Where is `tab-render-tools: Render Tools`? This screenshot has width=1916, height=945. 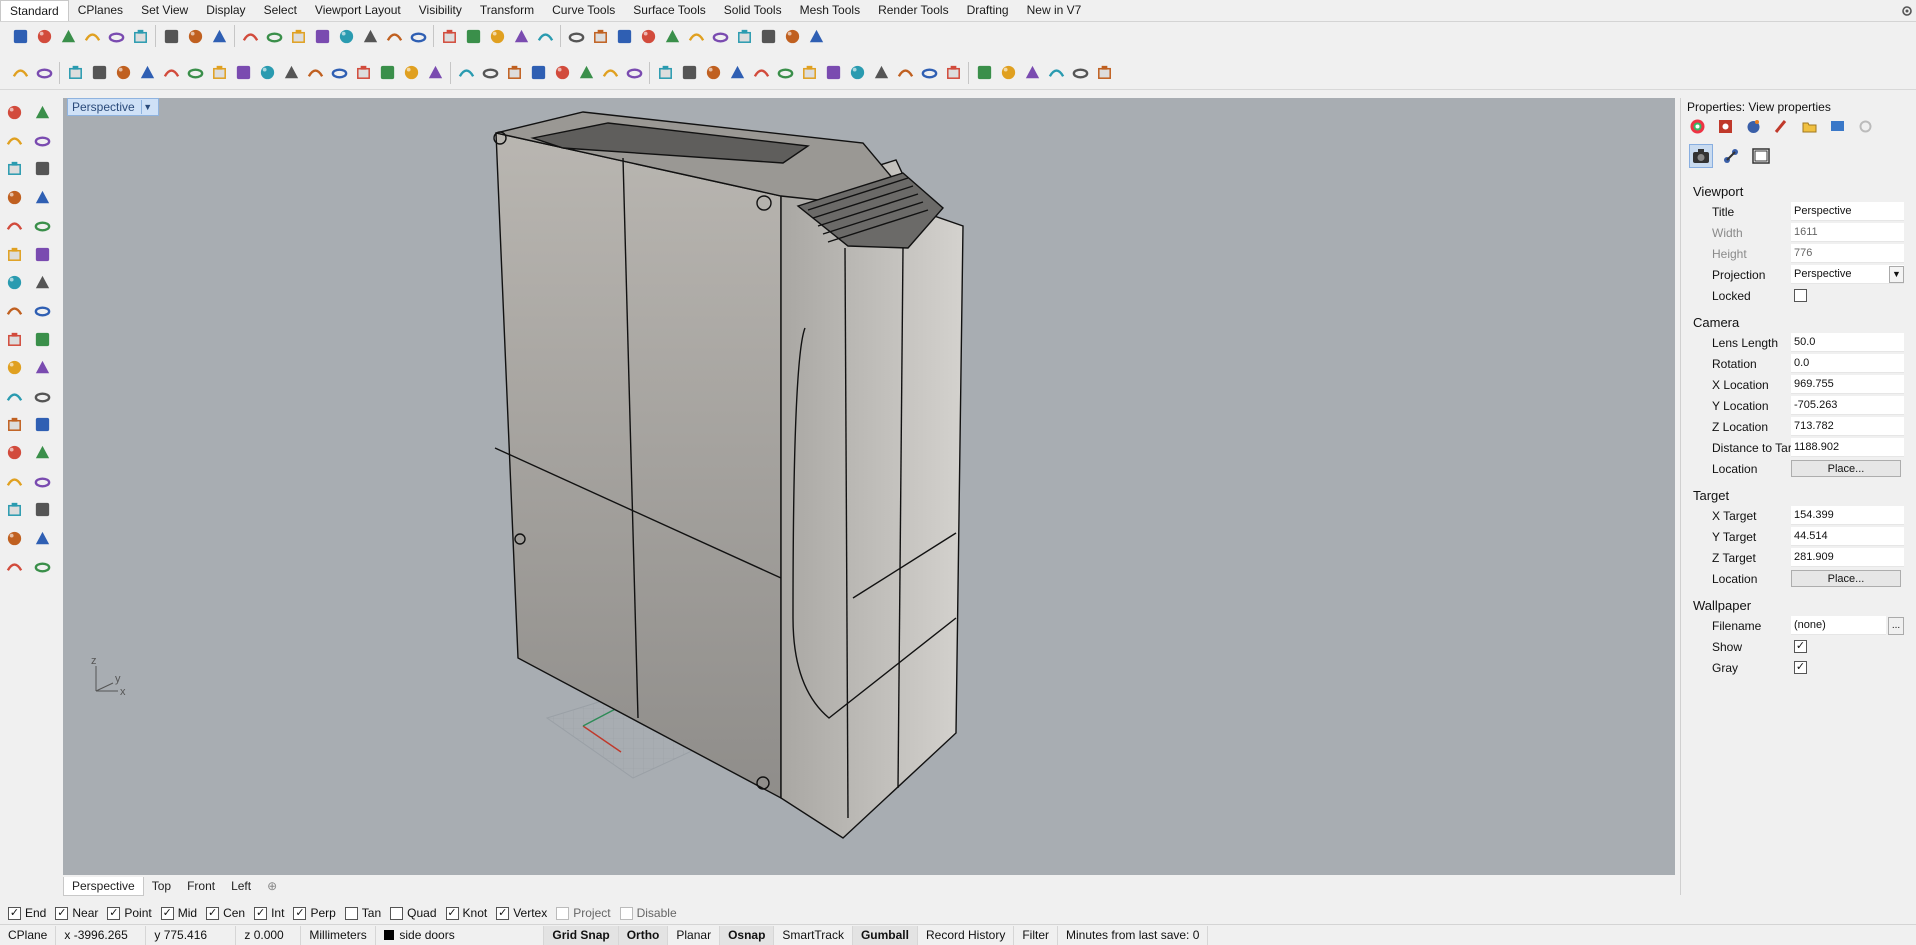
tab-render-tools: Render Tools is located at coordinates (913, 10).